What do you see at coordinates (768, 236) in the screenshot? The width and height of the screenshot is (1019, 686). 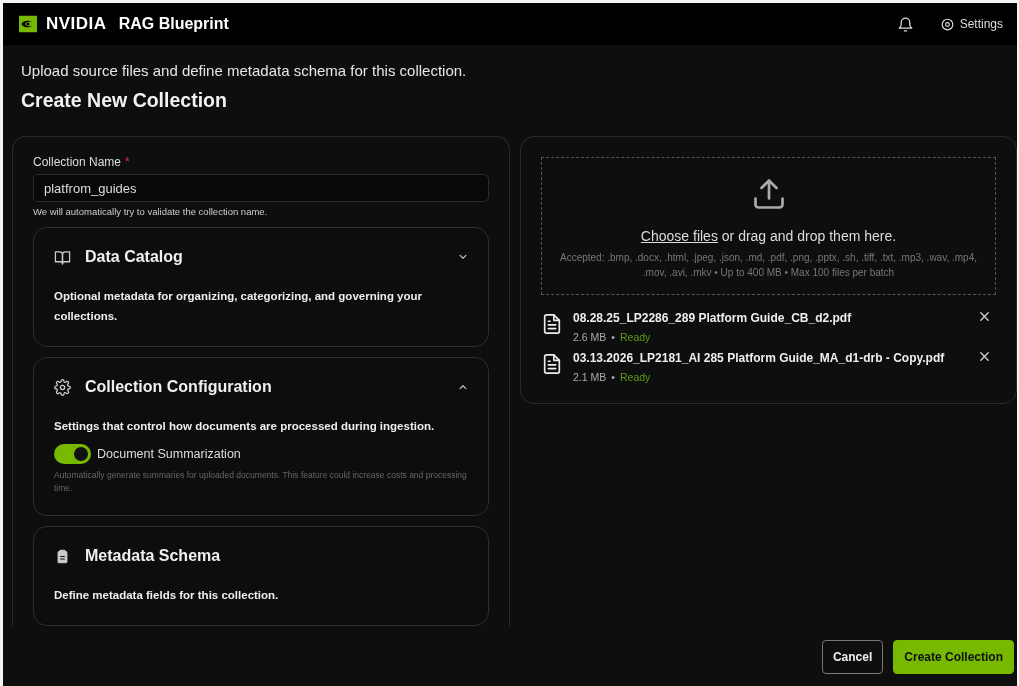 I see `drop-instruction: Choose files or drag and drop them here.` at bounding box center [768, 236].